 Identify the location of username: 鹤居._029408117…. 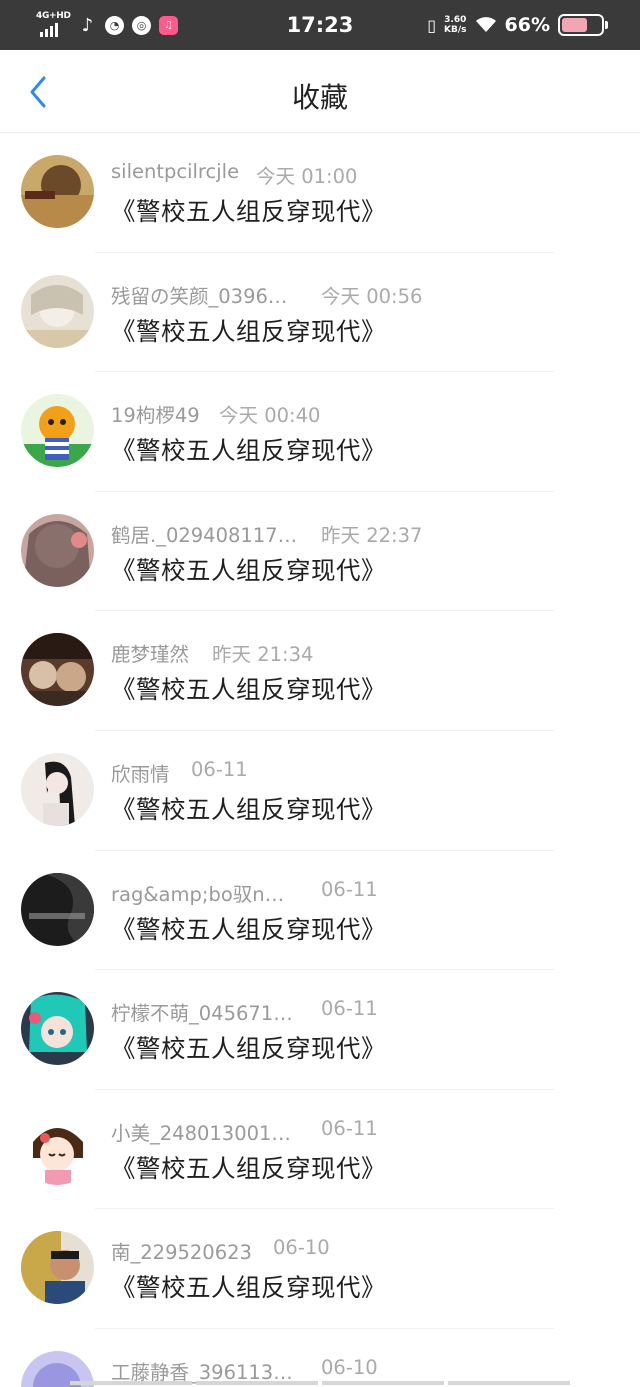
(204, 533).